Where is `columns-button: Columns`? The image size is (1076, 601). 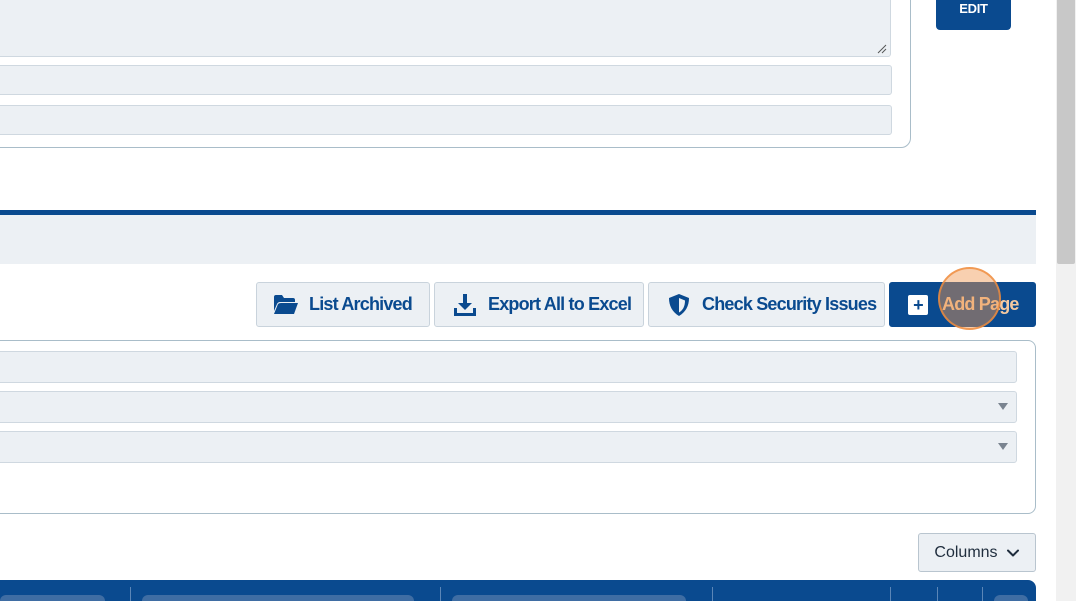 columns-button: Columns is located at coordinates (977, 552).